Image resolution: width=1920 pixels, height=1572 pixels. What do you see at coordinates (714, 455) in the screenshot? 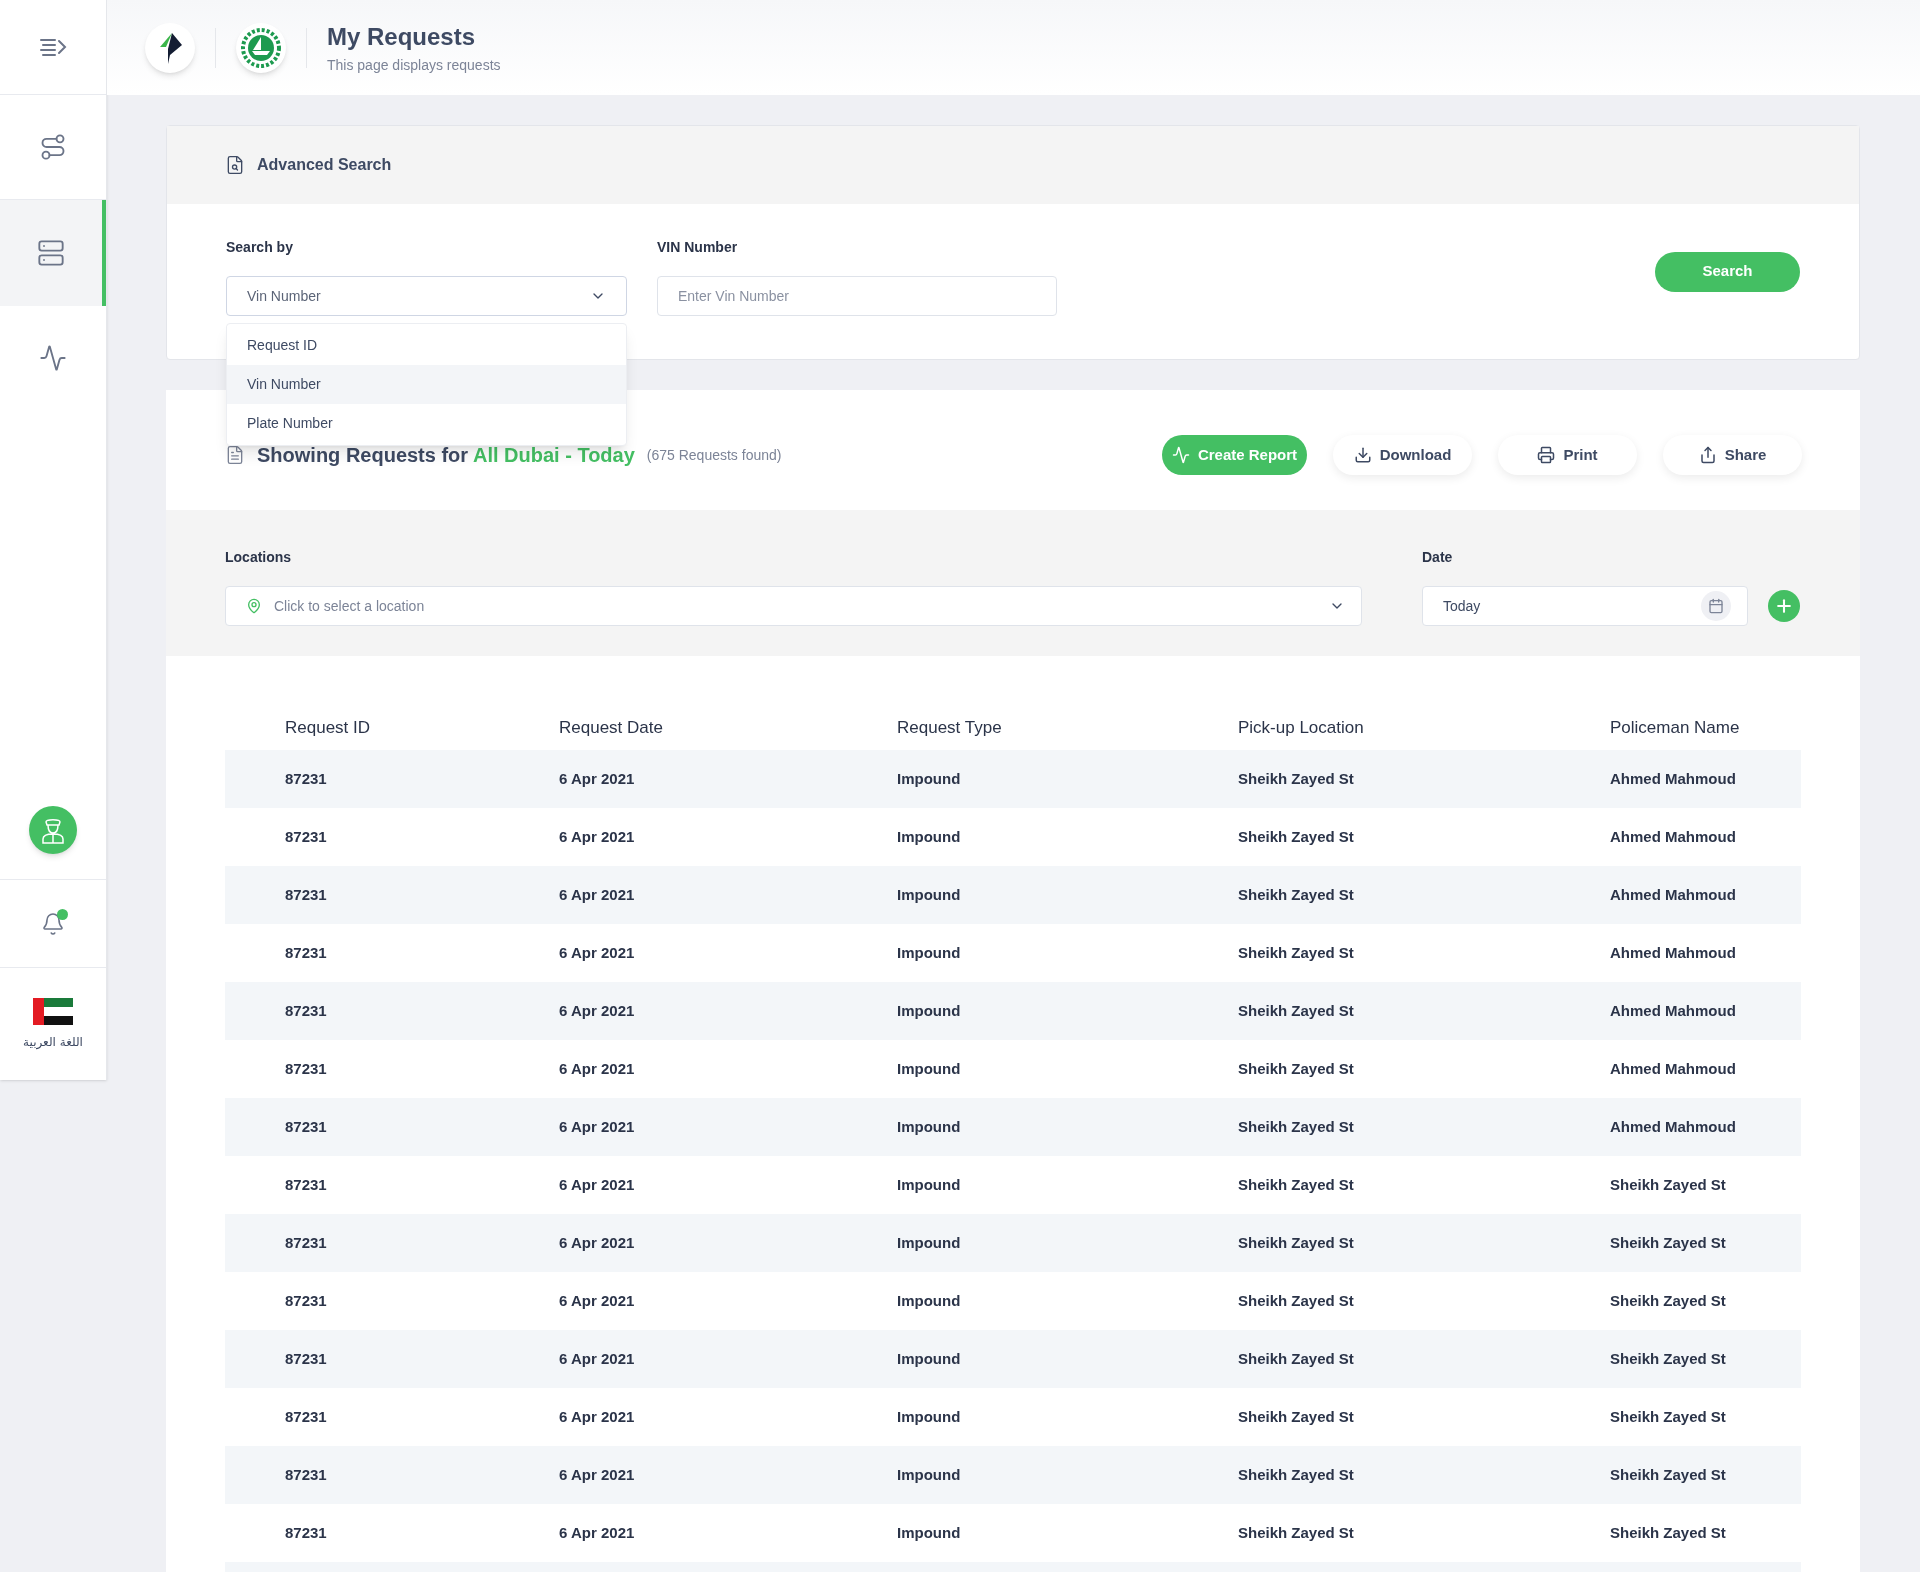
I see `results-count: (675 Requests found)` at bounding box center [714, 455].